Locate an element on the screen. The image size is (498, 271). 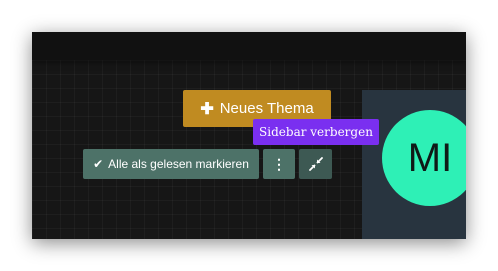
more-options-button: ⋮ is located at coordinates (279, 164).